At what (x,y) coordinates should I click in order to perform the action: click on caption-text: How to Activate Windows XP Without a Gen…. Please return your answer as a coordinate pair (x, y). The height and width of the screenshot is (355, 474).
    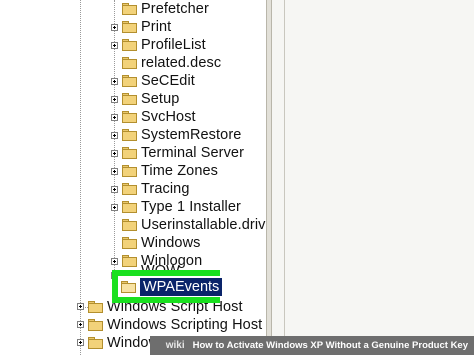
    Looking at the image, I should click on (330, 345).